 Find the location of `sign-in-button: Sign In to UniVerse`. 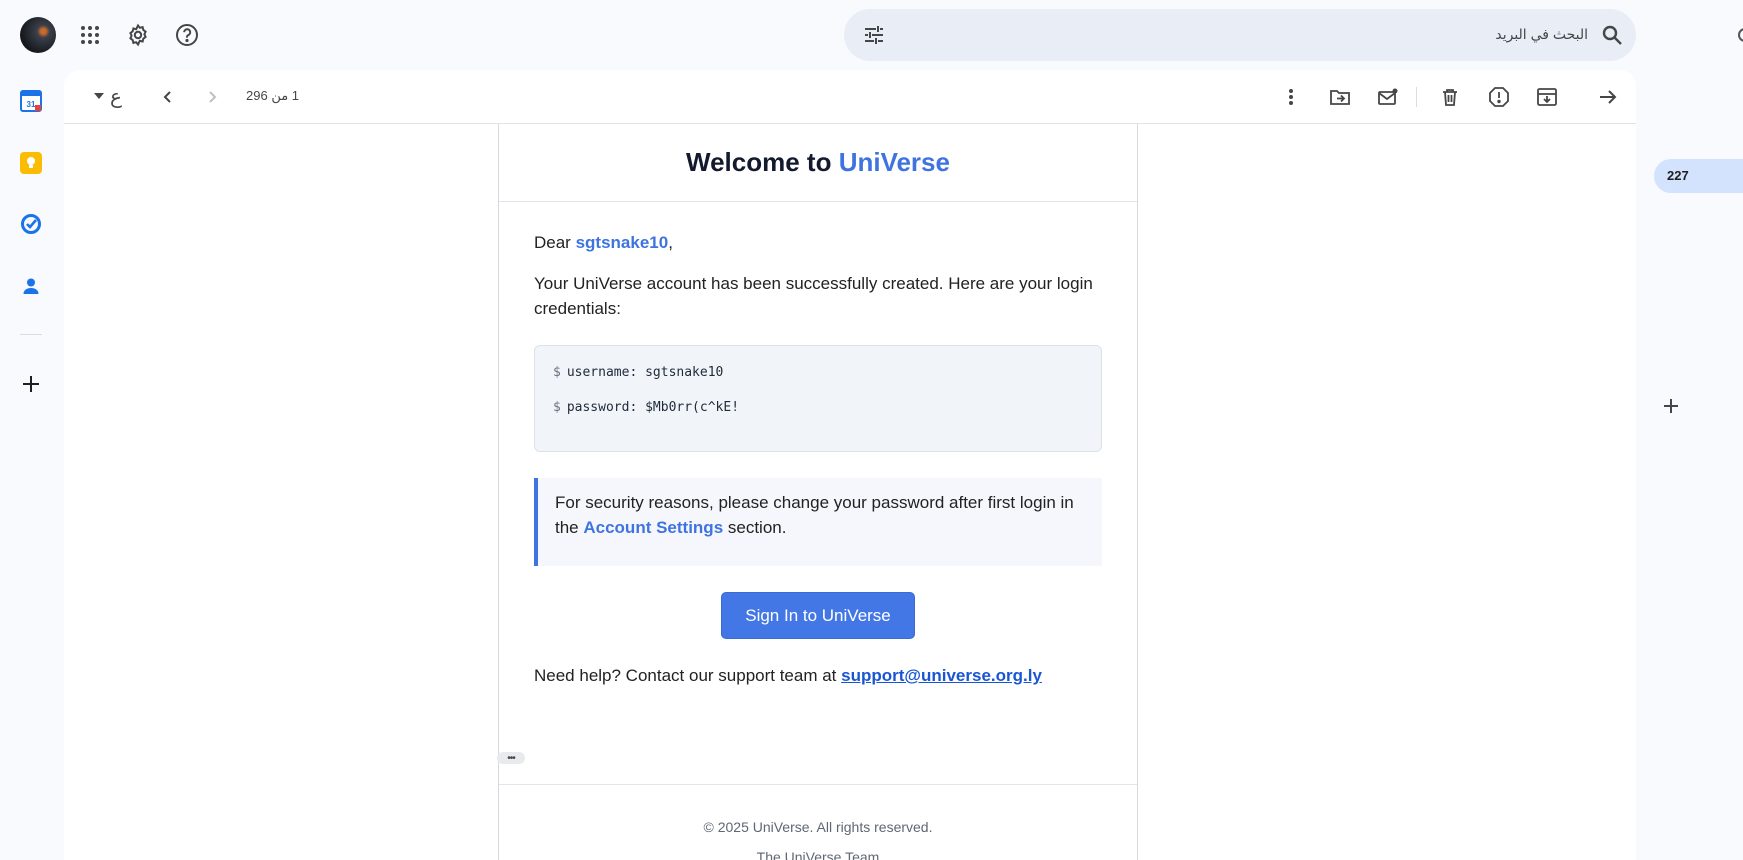

sign-in-button: Sign In to UniVerse is located at coordinates (818, 615).